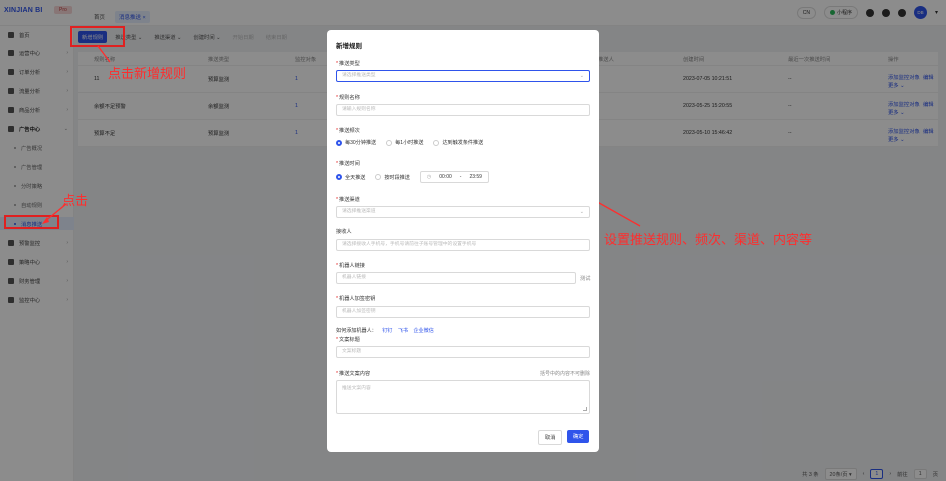 The width and height of the screenshot is (946, 481). I want to click on copy-title-input: 文案标题, so click(463, 352).